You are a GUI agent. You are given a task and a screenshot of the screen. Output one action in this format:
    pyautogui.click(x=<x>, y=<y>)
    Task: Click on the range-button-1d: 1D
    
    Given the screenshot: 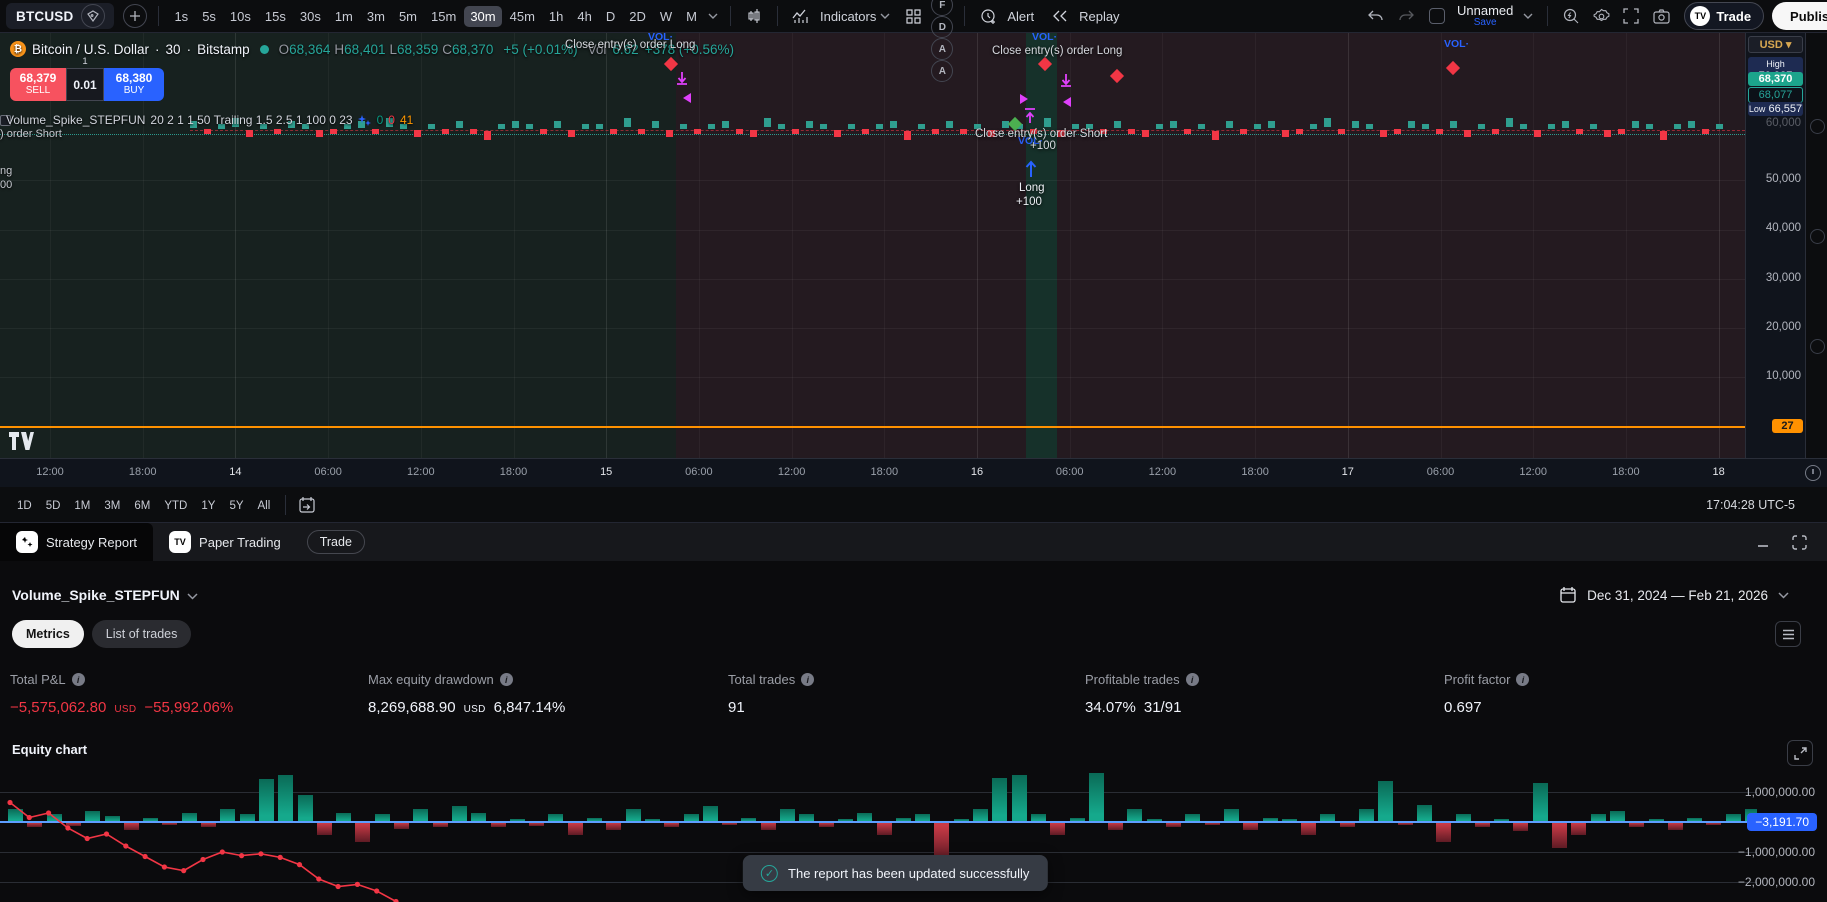 What is the action you would take?
    pyautogui.click(x=24, y=506)
    